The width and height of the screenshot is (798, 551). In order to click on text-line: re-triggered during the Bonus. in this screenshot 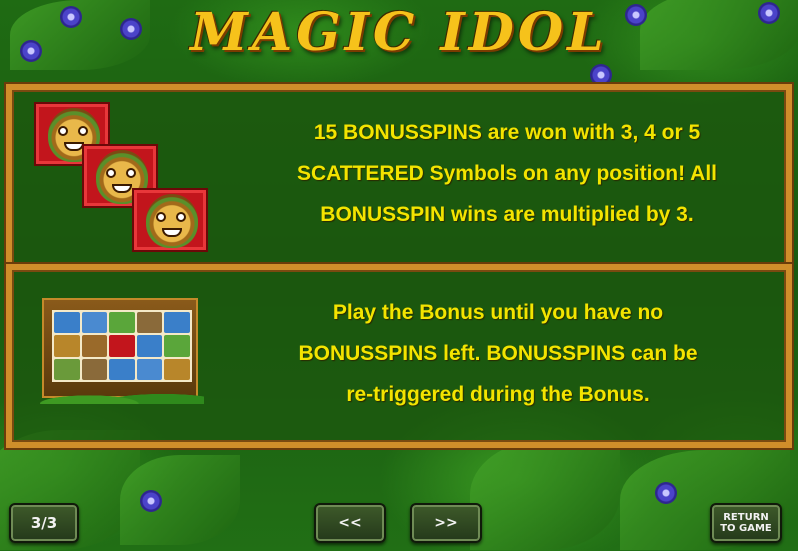, I will do `click(498, 394)`.